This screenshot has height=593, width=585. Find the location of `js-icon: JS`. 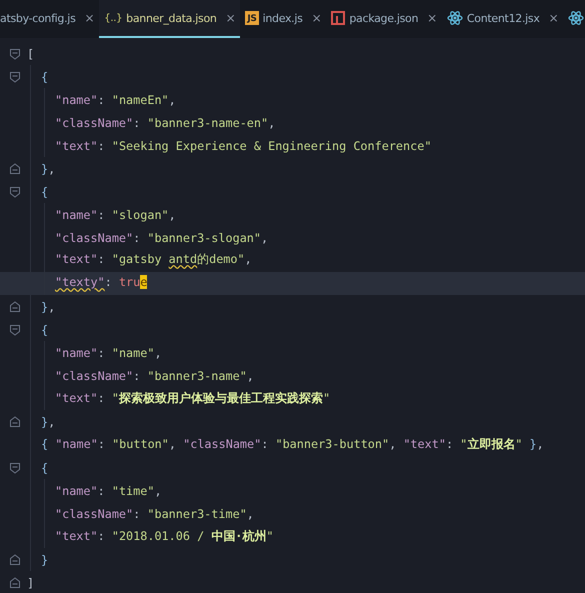

js-icon: JS is located at coordinates (252, 18).